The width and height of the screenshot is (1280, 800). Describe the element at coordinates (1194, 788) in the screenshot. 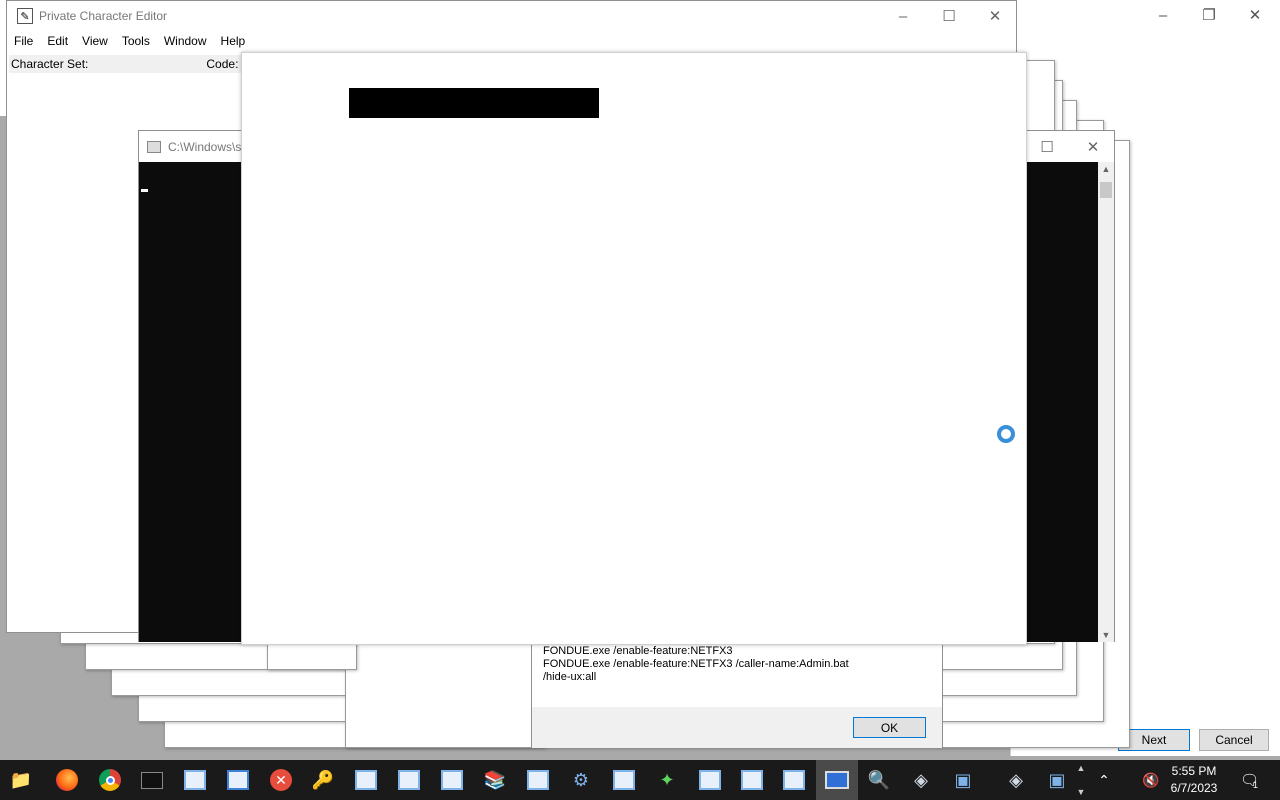

I see `clock-date: 6/7/2023` at that location.